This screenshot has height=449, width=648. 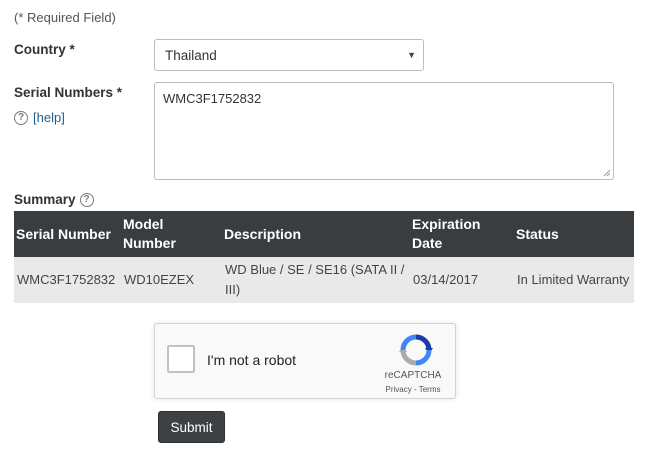 I want to click on required-field-note: (* Required Field), so click(x=65, y=17).